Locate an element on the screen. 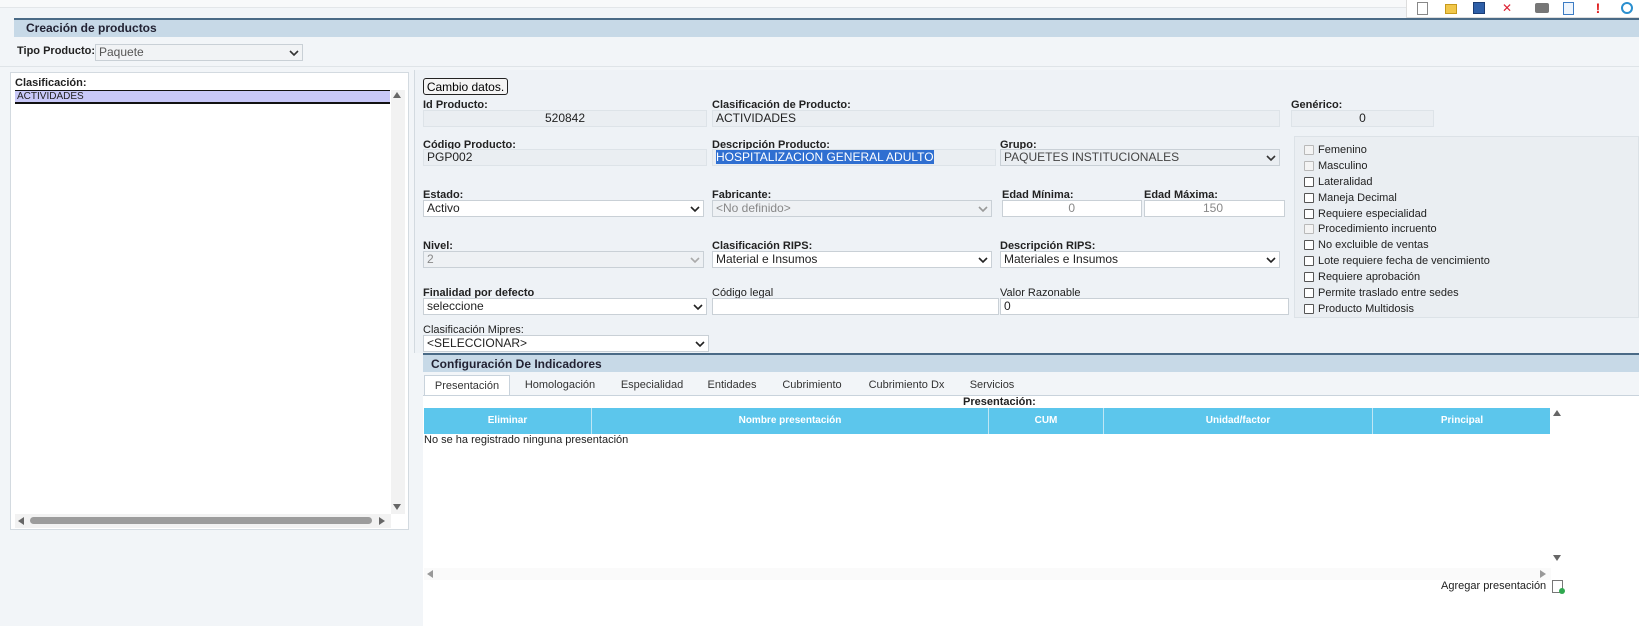  open-folder-icon is located at coordinates (1451, 9).